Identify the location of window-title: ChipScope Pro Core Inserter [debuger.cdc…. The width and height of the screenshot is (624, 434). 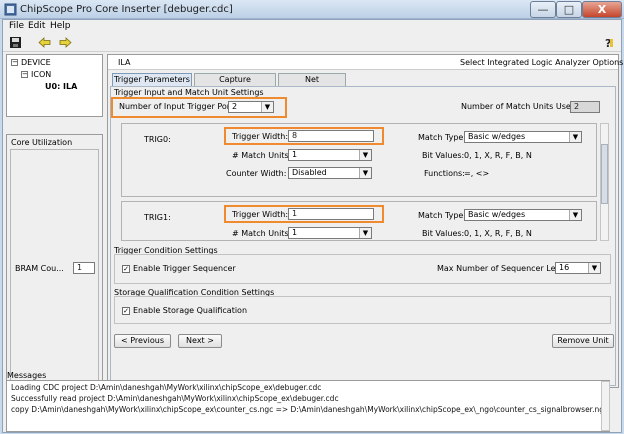
(126, 9).